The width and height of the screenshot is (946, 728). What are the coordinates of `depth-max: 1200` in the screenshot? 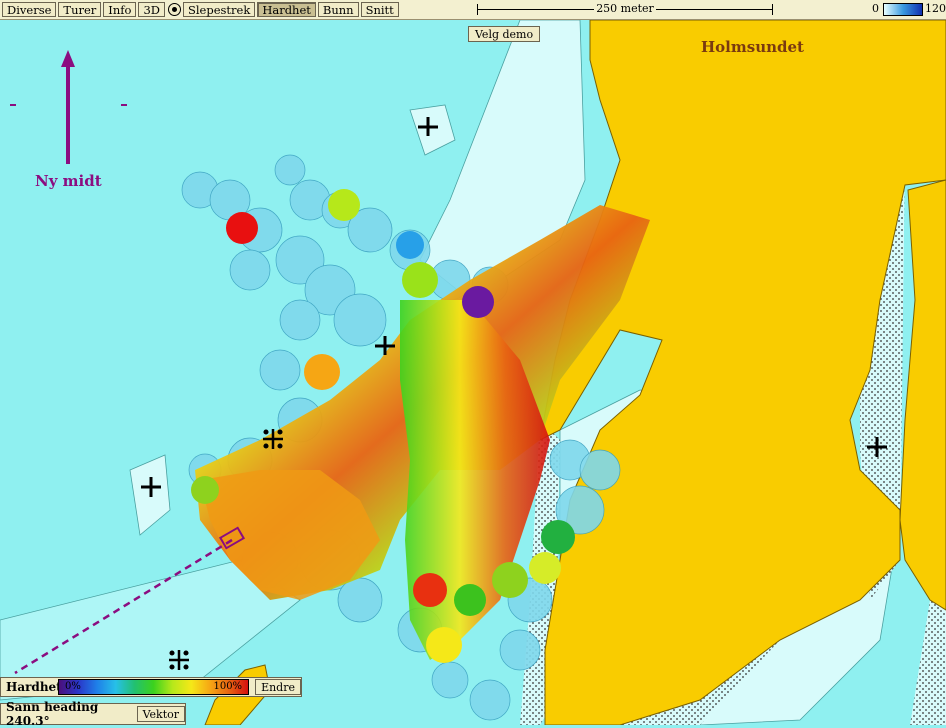 It's located at (935, 8).